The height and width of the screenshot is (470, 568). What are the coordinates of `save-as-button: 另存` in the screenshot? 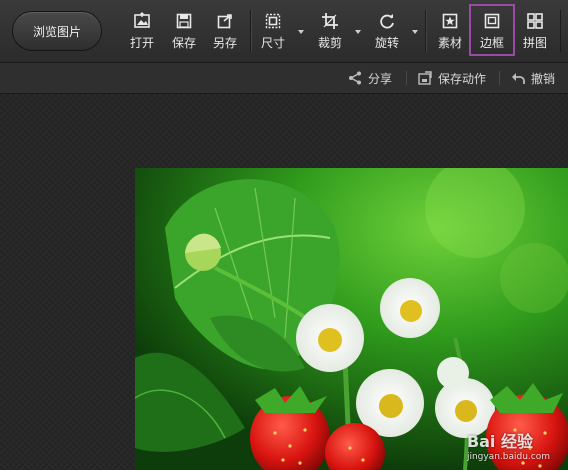 It's located at (225, 31).